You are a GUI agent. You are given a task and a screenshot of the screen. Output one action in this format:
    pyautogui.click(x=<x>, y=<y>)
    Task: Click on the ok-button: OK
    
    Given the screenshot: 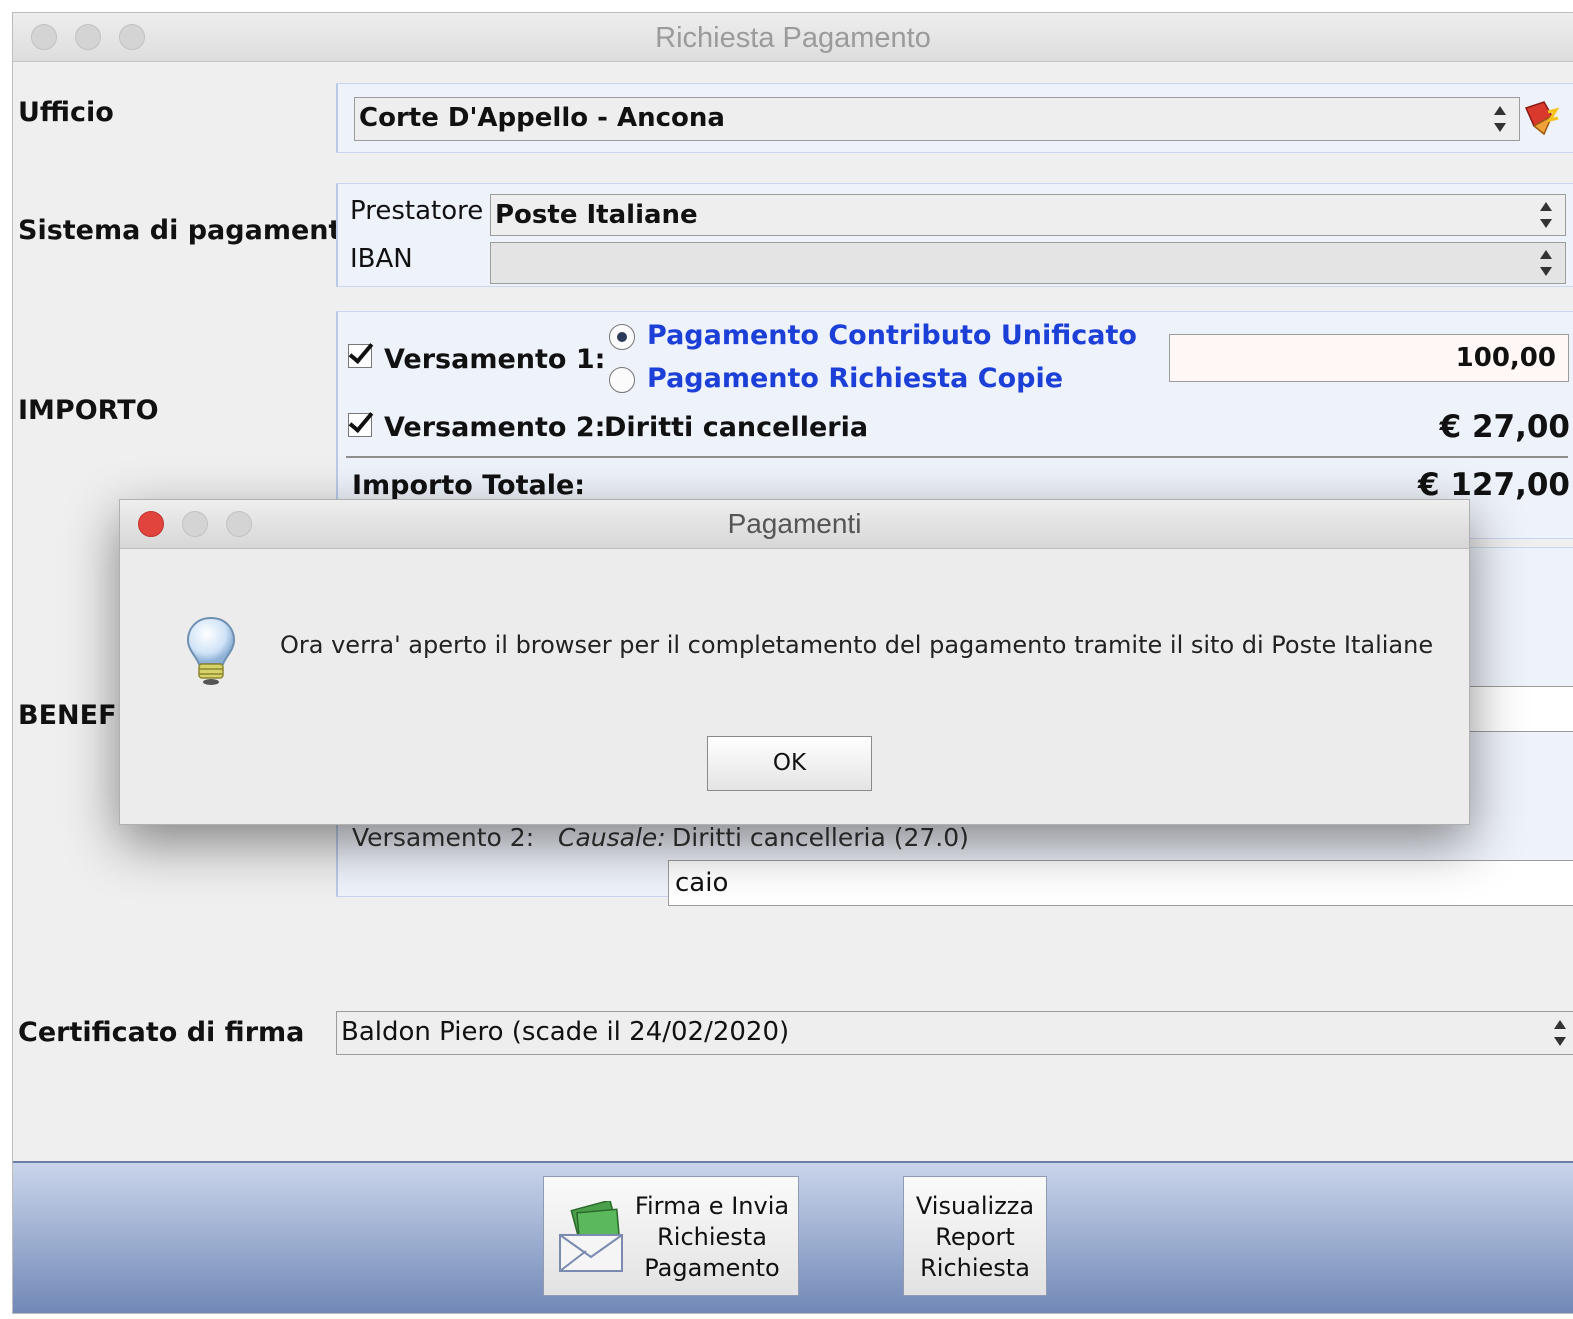 What is the action you would take?
    pyautogui.click(x=789, y=763)
    